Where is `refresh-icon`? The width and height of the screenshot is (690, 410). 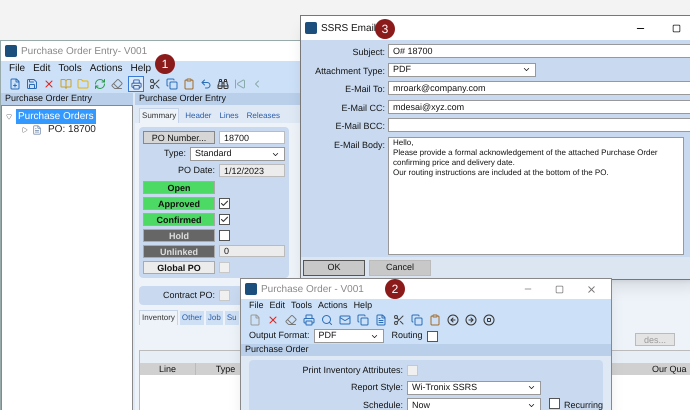 refresh-icon is located at coordinates (100, 84).